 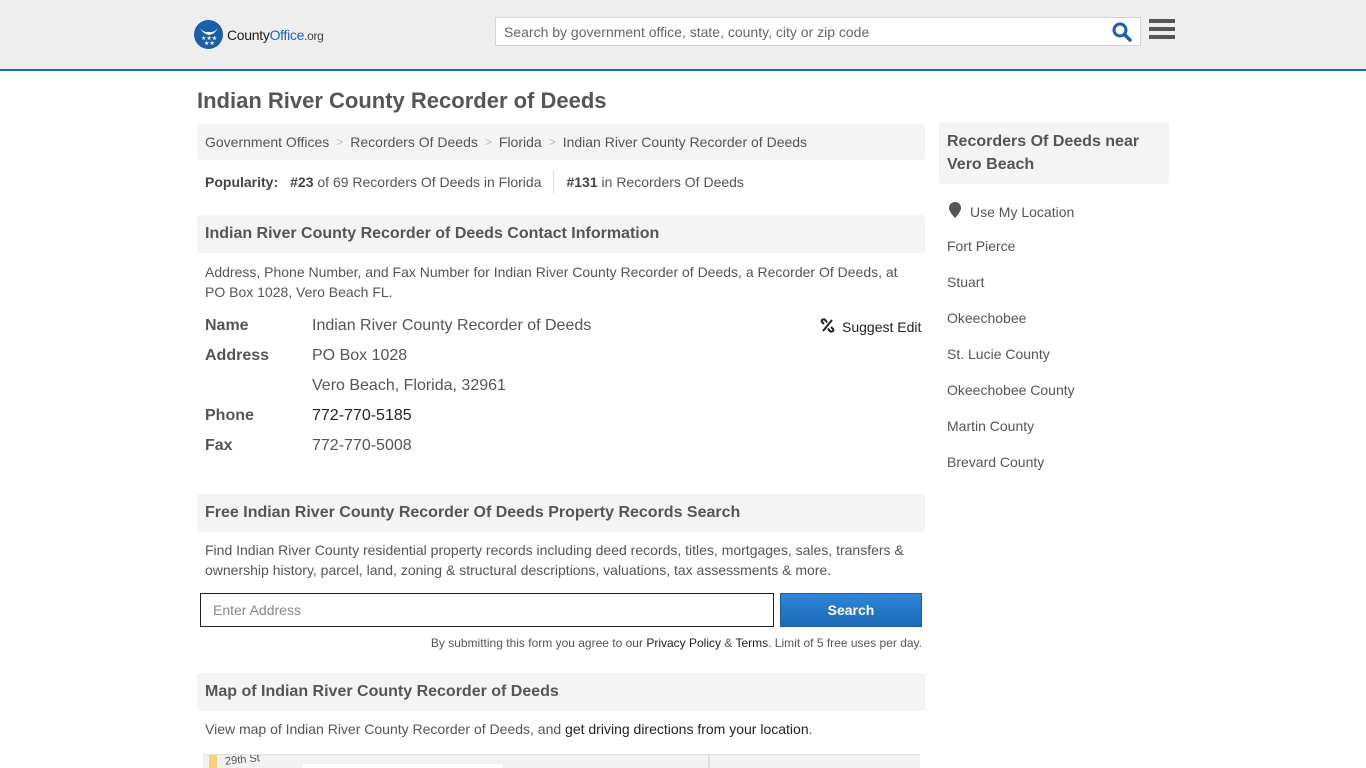 I want to click on divider, so click(x=554, y=182).